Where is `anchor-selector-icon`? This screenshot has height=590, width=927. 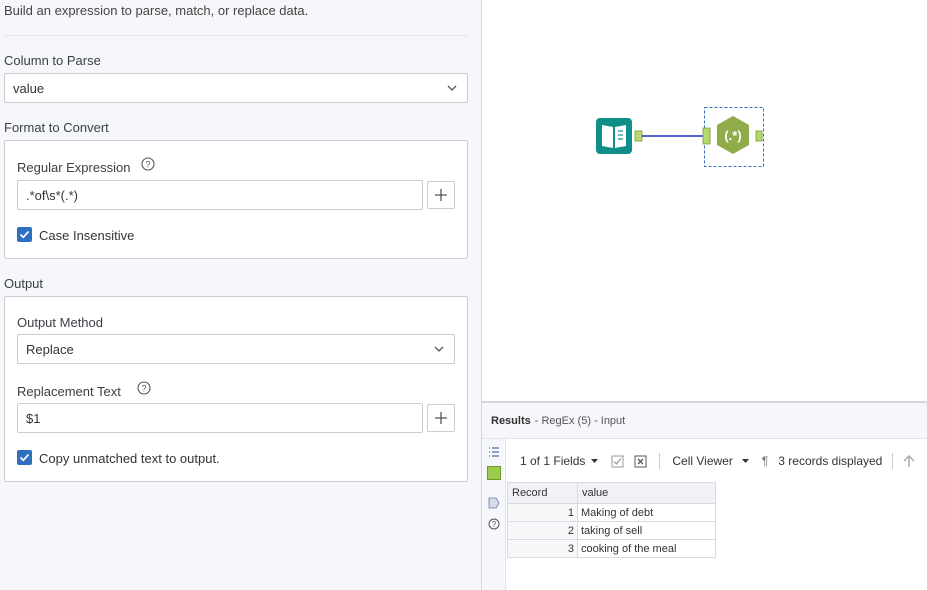
anchor-selector-icon is located at coordinates (494, 473).